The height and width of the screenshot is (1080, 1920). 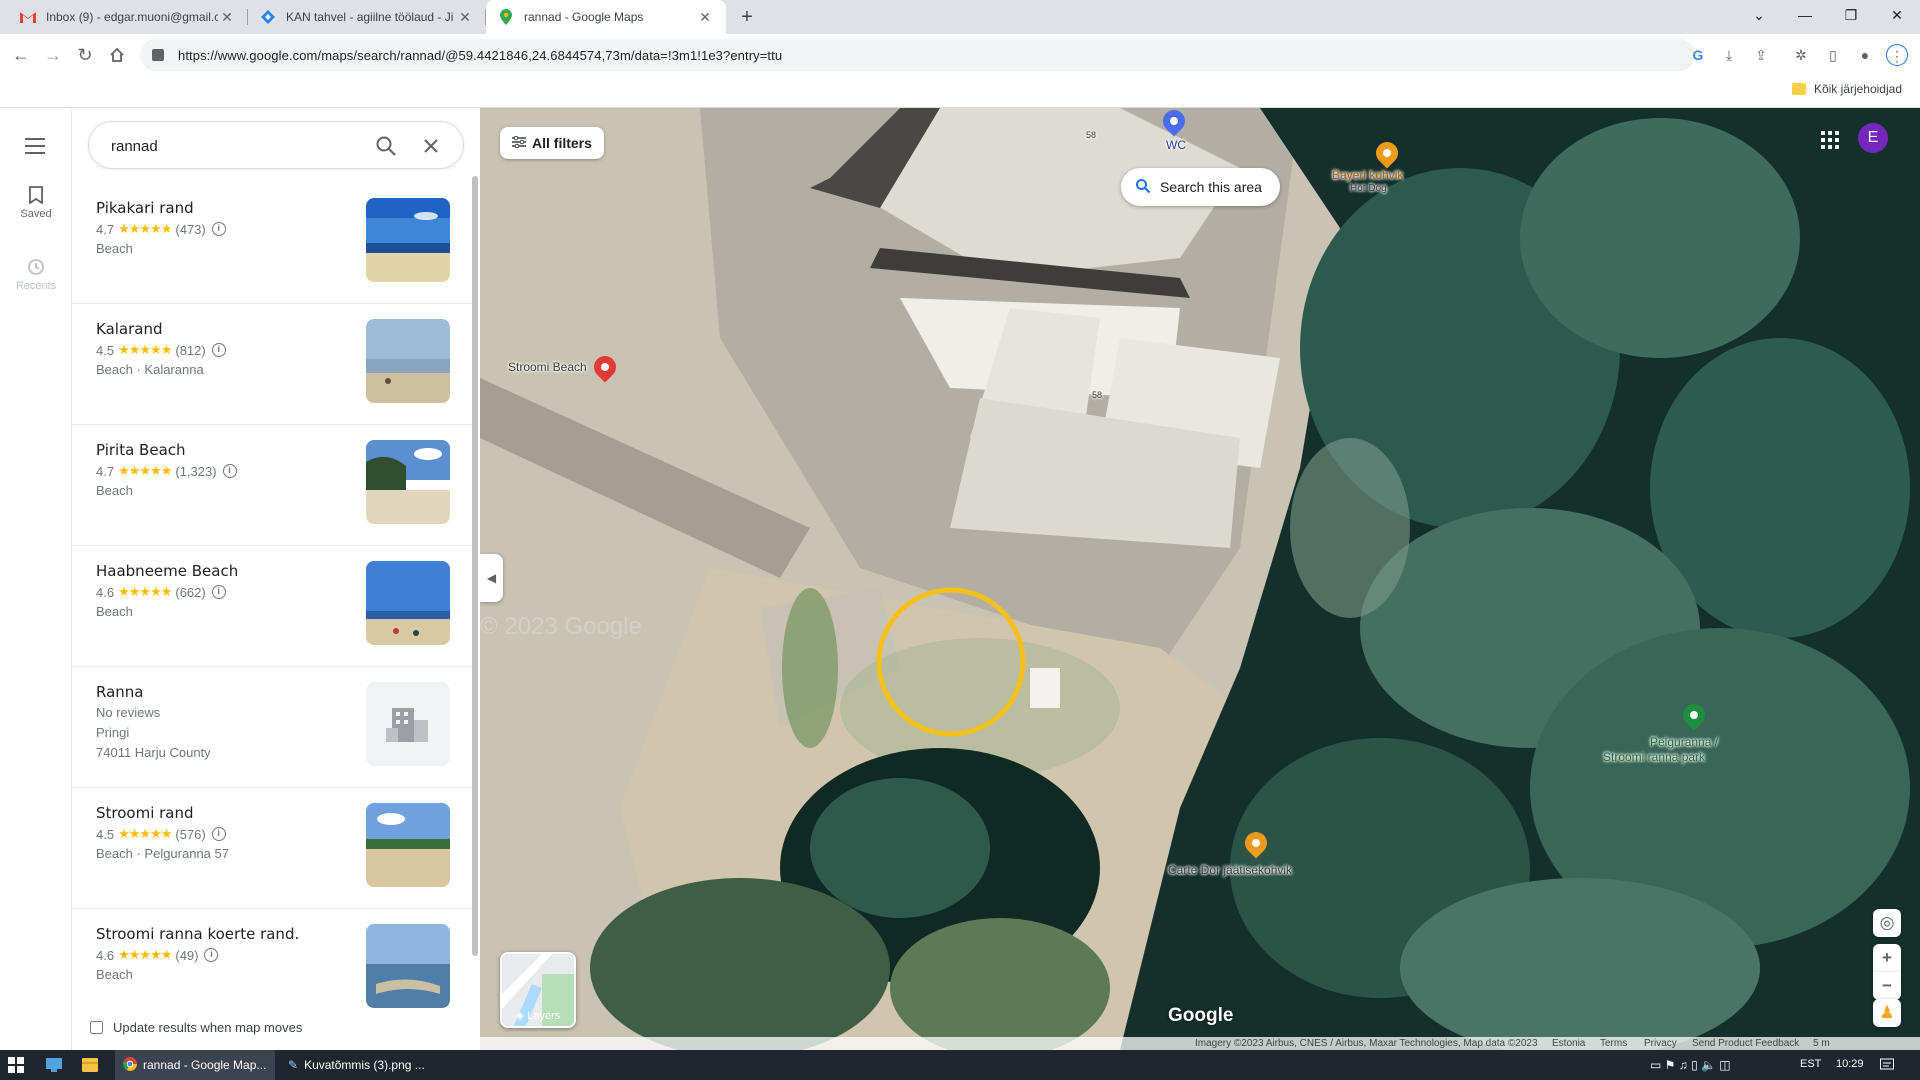 What do you see at coordinates (196, 1027) in the screenshot?
I see `update-results-toggle: Update results when map moves` at bounding box center [196, 1027].